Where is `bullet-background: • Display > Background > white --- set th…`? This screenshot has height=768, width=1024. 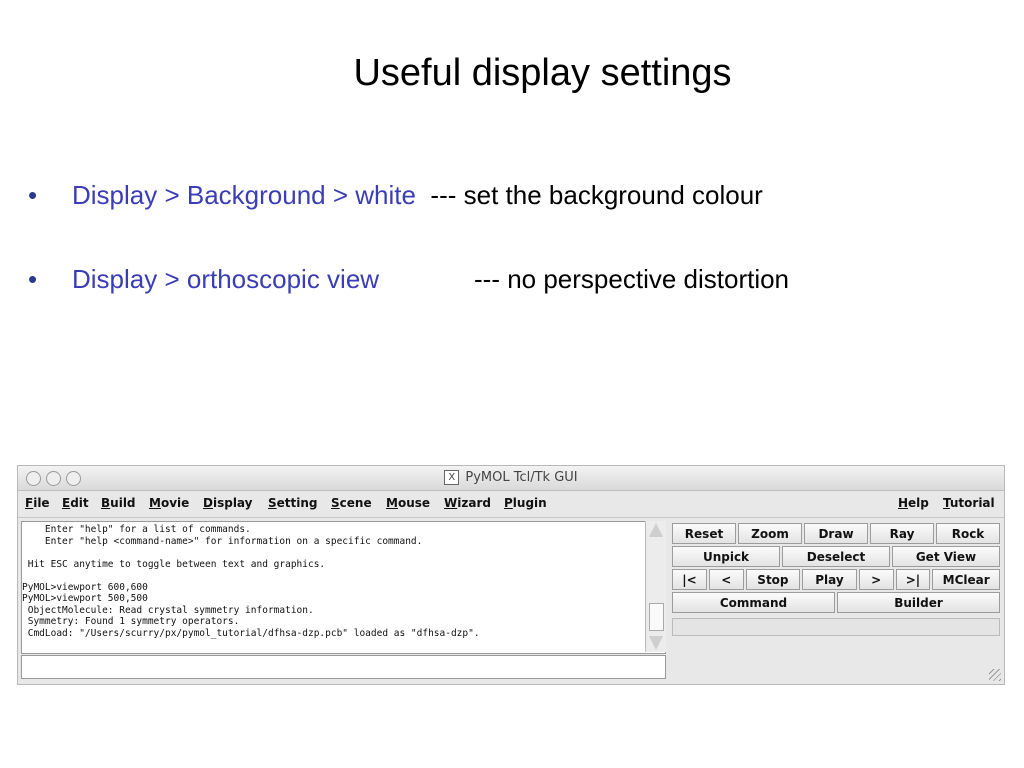
bullet-background: • Display > Background > white --- set th… is located at coordinates (395, 195).